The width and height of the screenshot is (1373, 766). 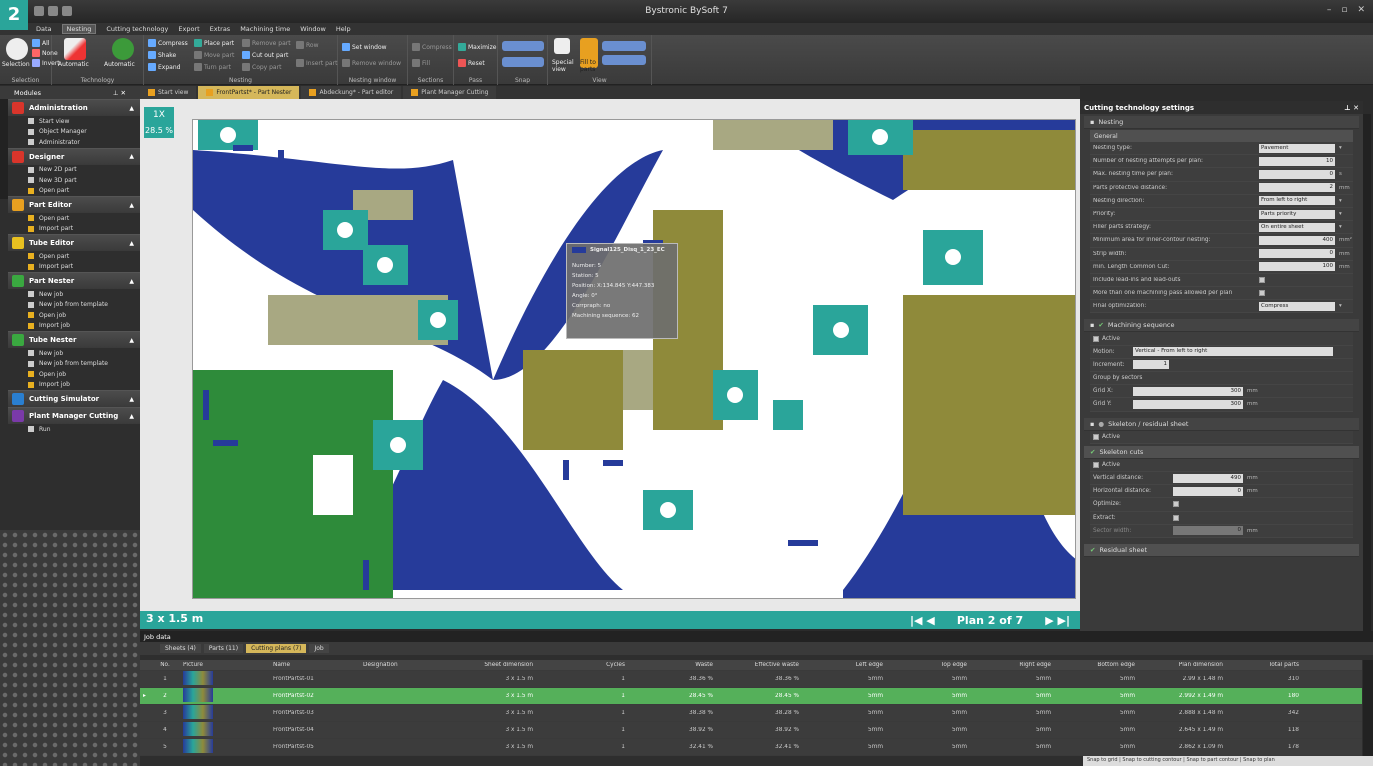 I want to click on column-header: No., so click(x=165, y=665).